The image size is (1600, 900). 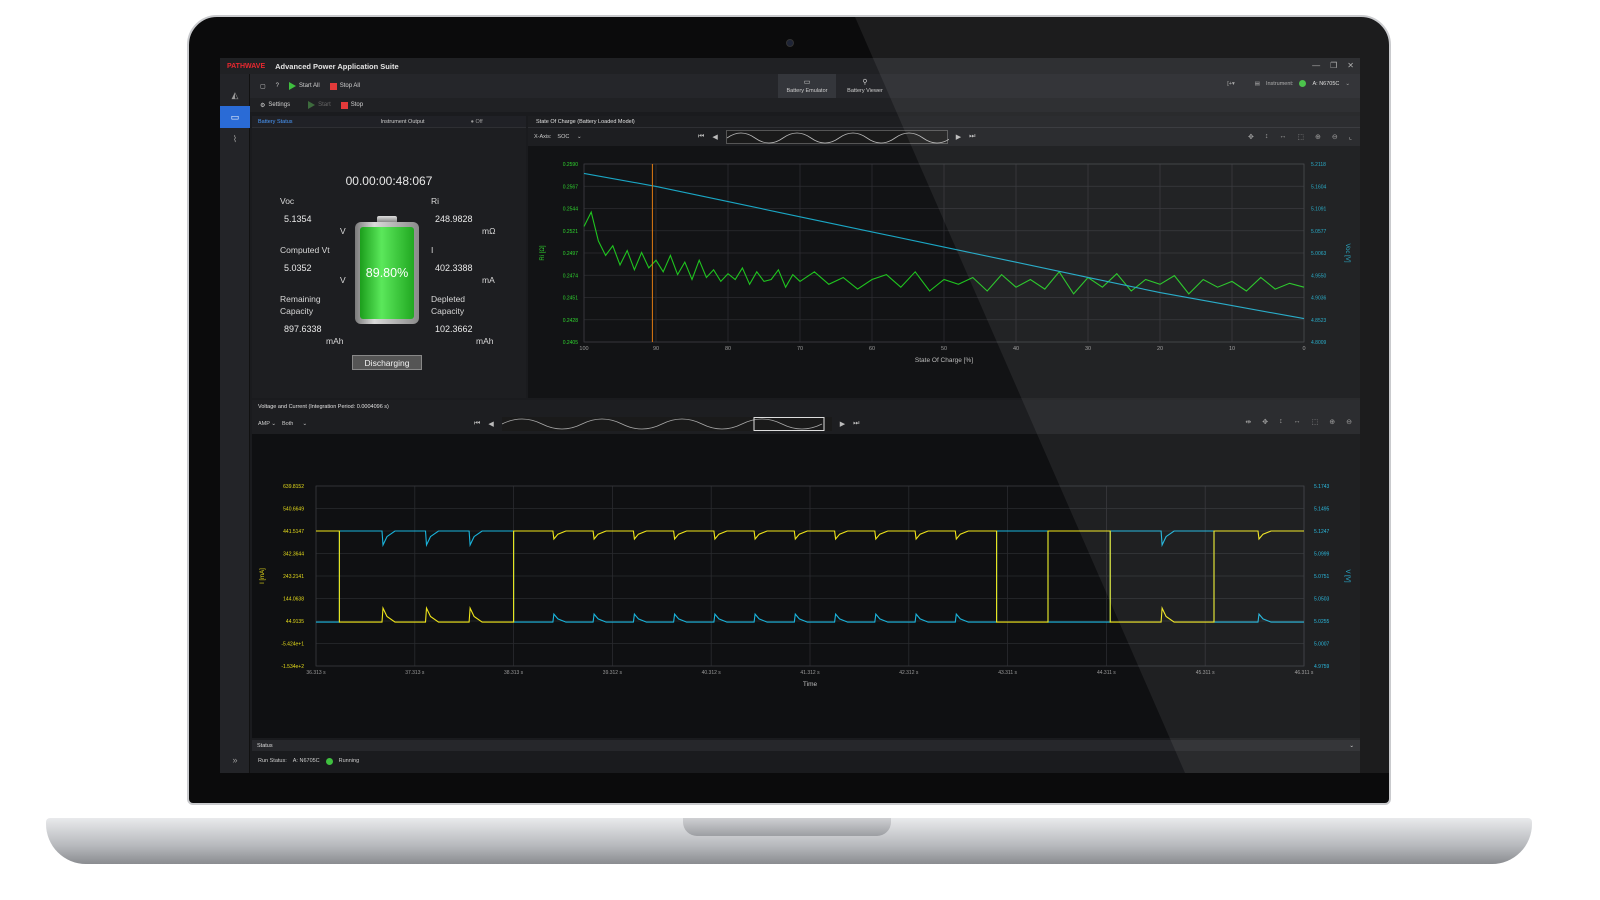 What do you see at coordinates (944, 360) in the screenshot?
I see `x-axis-title: State Of Charge [%]` at bounding box center [944, 360].